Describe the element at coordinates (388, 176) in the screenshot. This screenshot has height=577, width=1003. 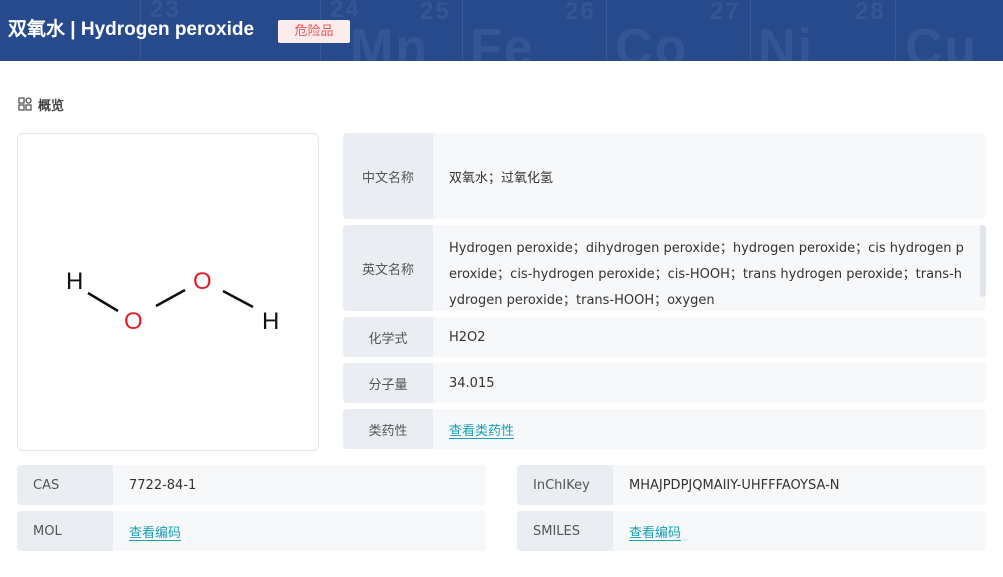
I see `property-label: 中文名称` at that location.